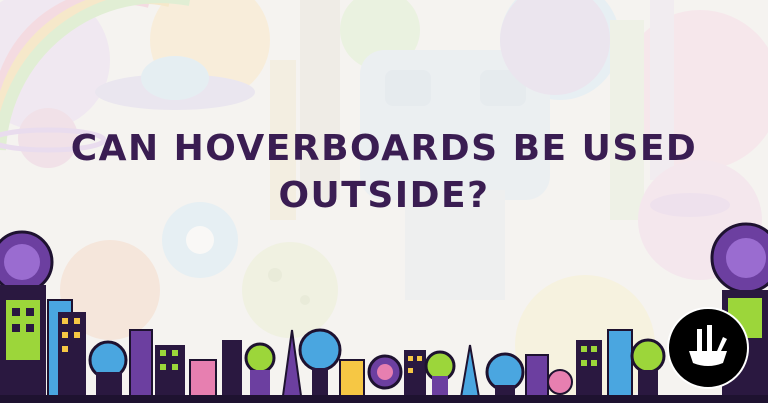 The width and height of the screenshot is (768, 403). Describe the element at coordinates (384, 195) in the screenshot. I see `title-line-2: OUTSIDE?` at that location.